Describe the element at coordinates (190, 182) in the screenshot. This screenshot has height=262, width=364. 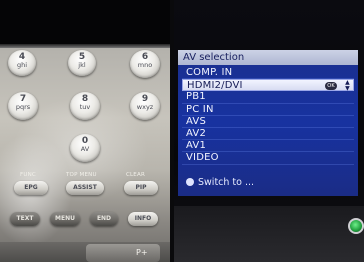
I see `ok-button-icon` at that location.